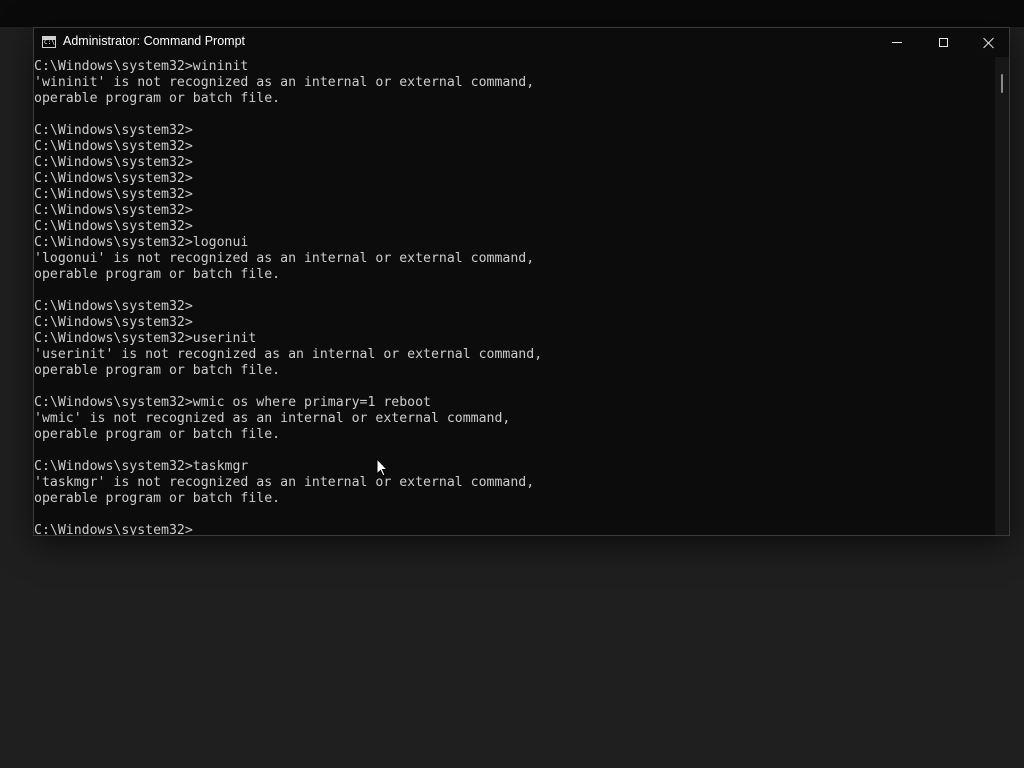  Describe the element at coordinates (512, 13) in the screenshot. I see `desktop-top-band` at that location.